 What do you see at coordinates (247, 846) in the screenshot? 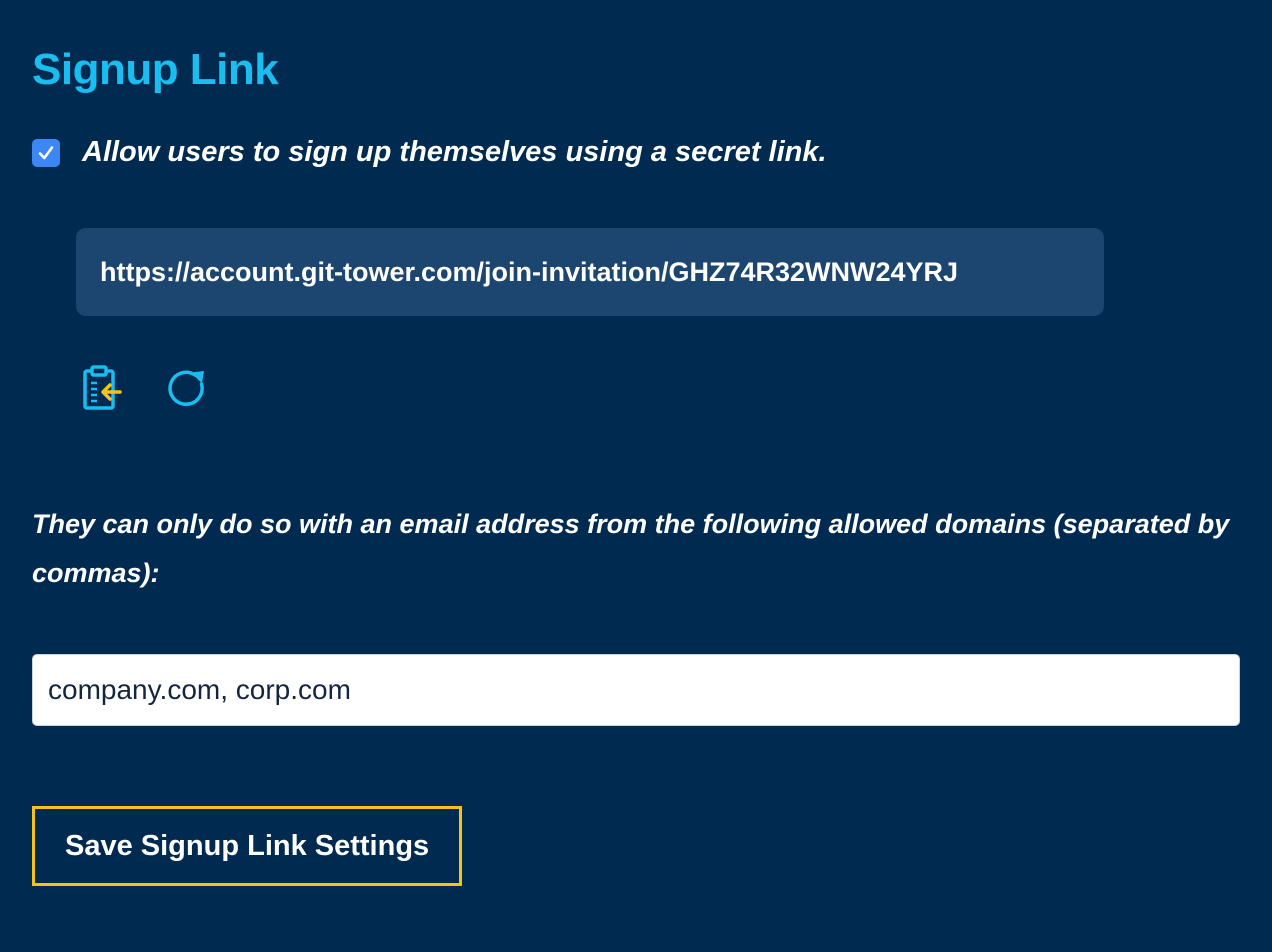
I see `save-signup-settings-button: Save Signup Link Settings` at bounding box center [247, 846].